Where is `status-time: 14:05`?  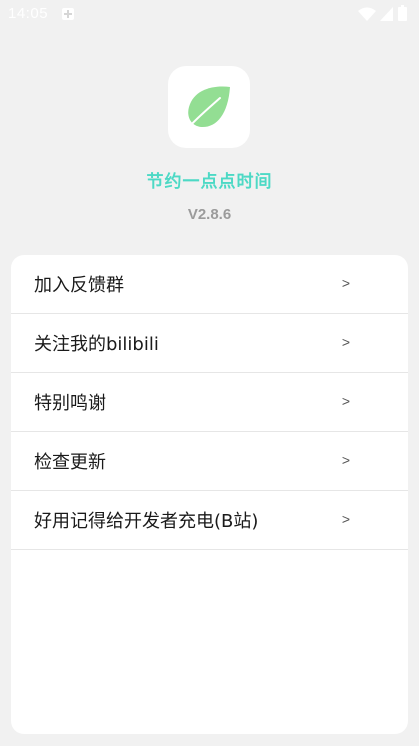
status-time: 14:05 is located at coordinates (28, 13).